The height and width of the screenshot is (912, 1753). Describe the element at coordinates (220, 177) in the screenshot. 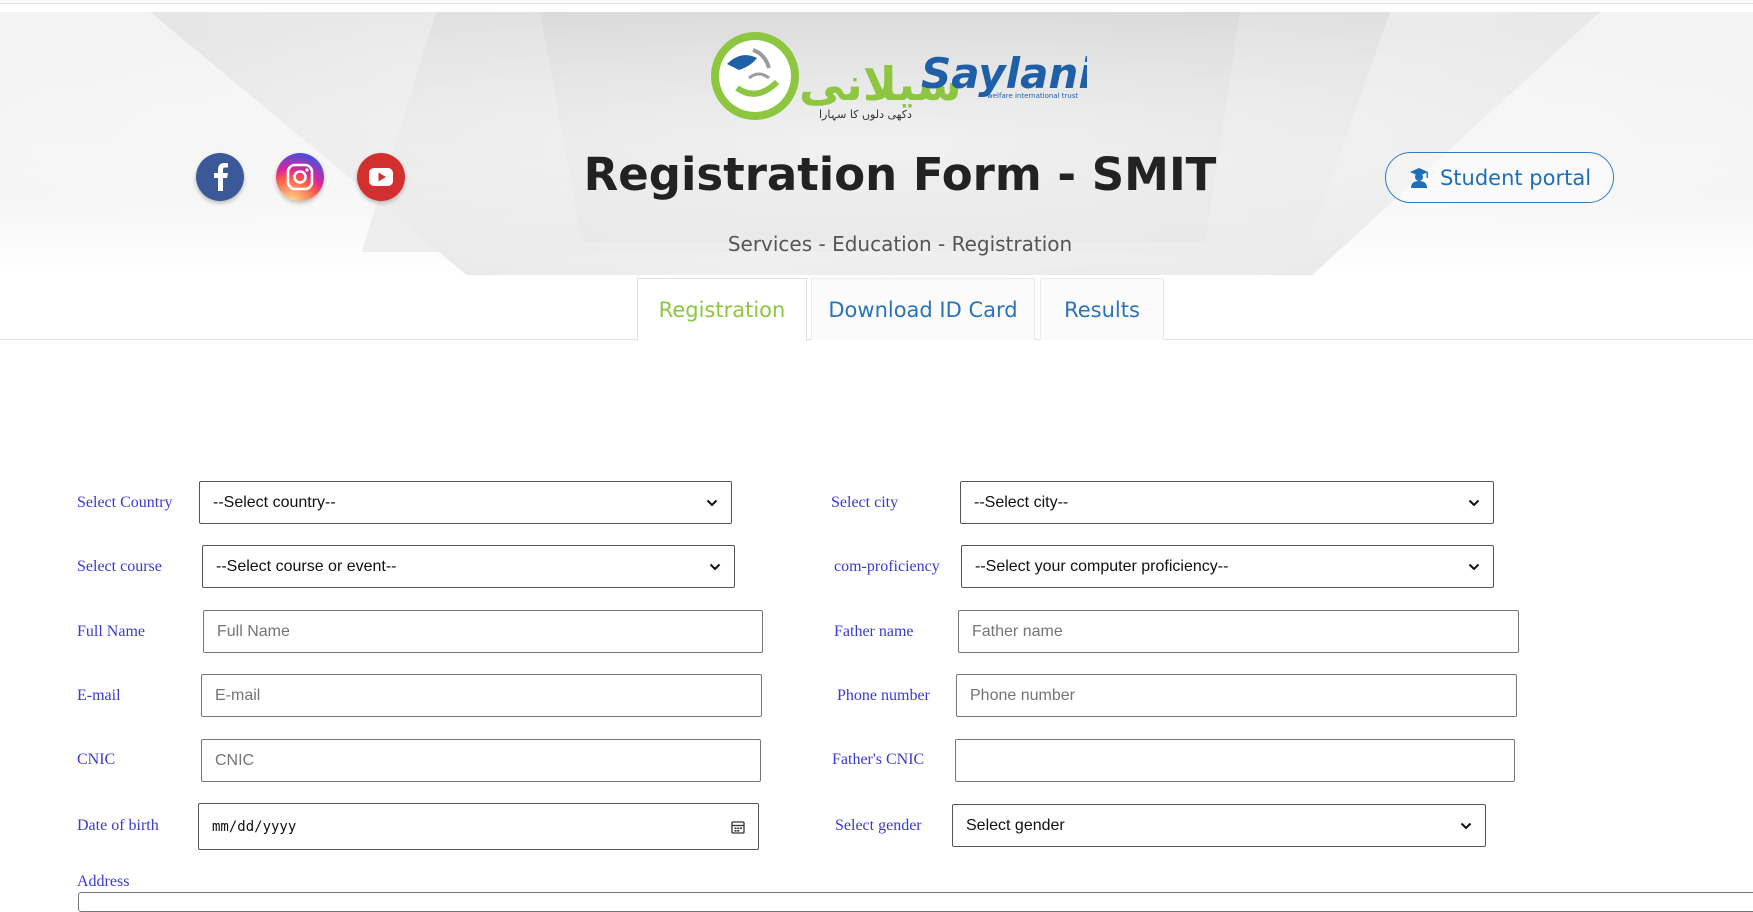

I see `facebook-icon` at that location.